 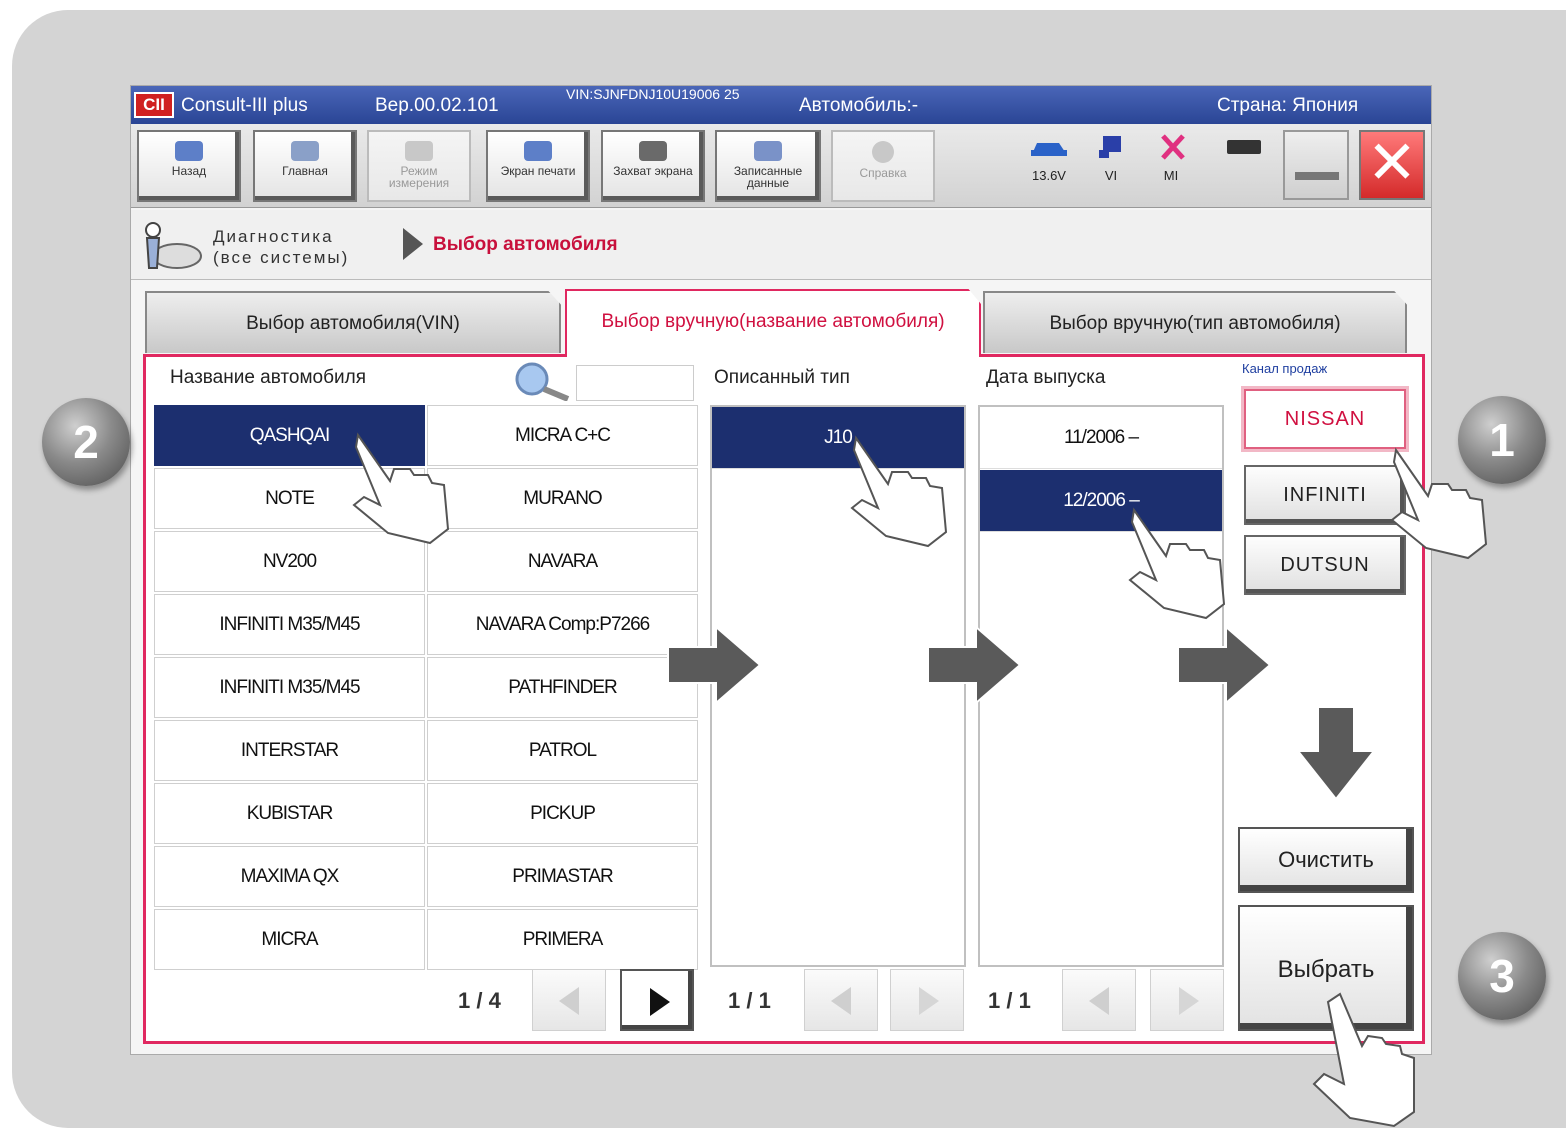 I want to click on home-button: Главная, so click(x=305, y=166).